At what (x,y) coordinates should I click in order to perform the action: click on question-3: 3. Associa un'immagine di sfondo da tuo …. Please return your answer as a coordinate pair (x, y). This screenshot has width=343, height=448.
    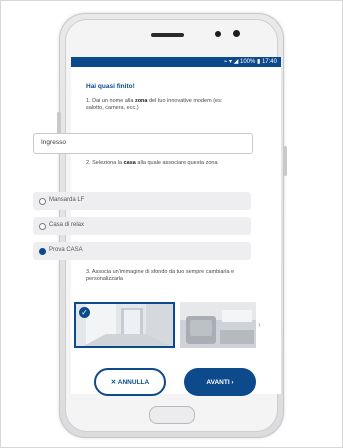
    Looking at the image, I should click on (161, 276).